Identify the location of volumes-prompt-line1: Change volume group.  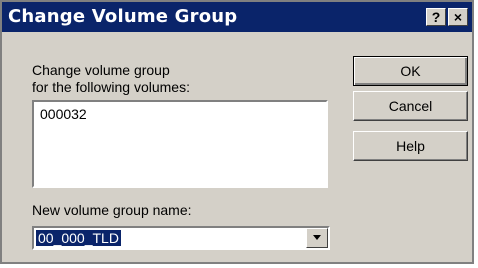
(101, 70).